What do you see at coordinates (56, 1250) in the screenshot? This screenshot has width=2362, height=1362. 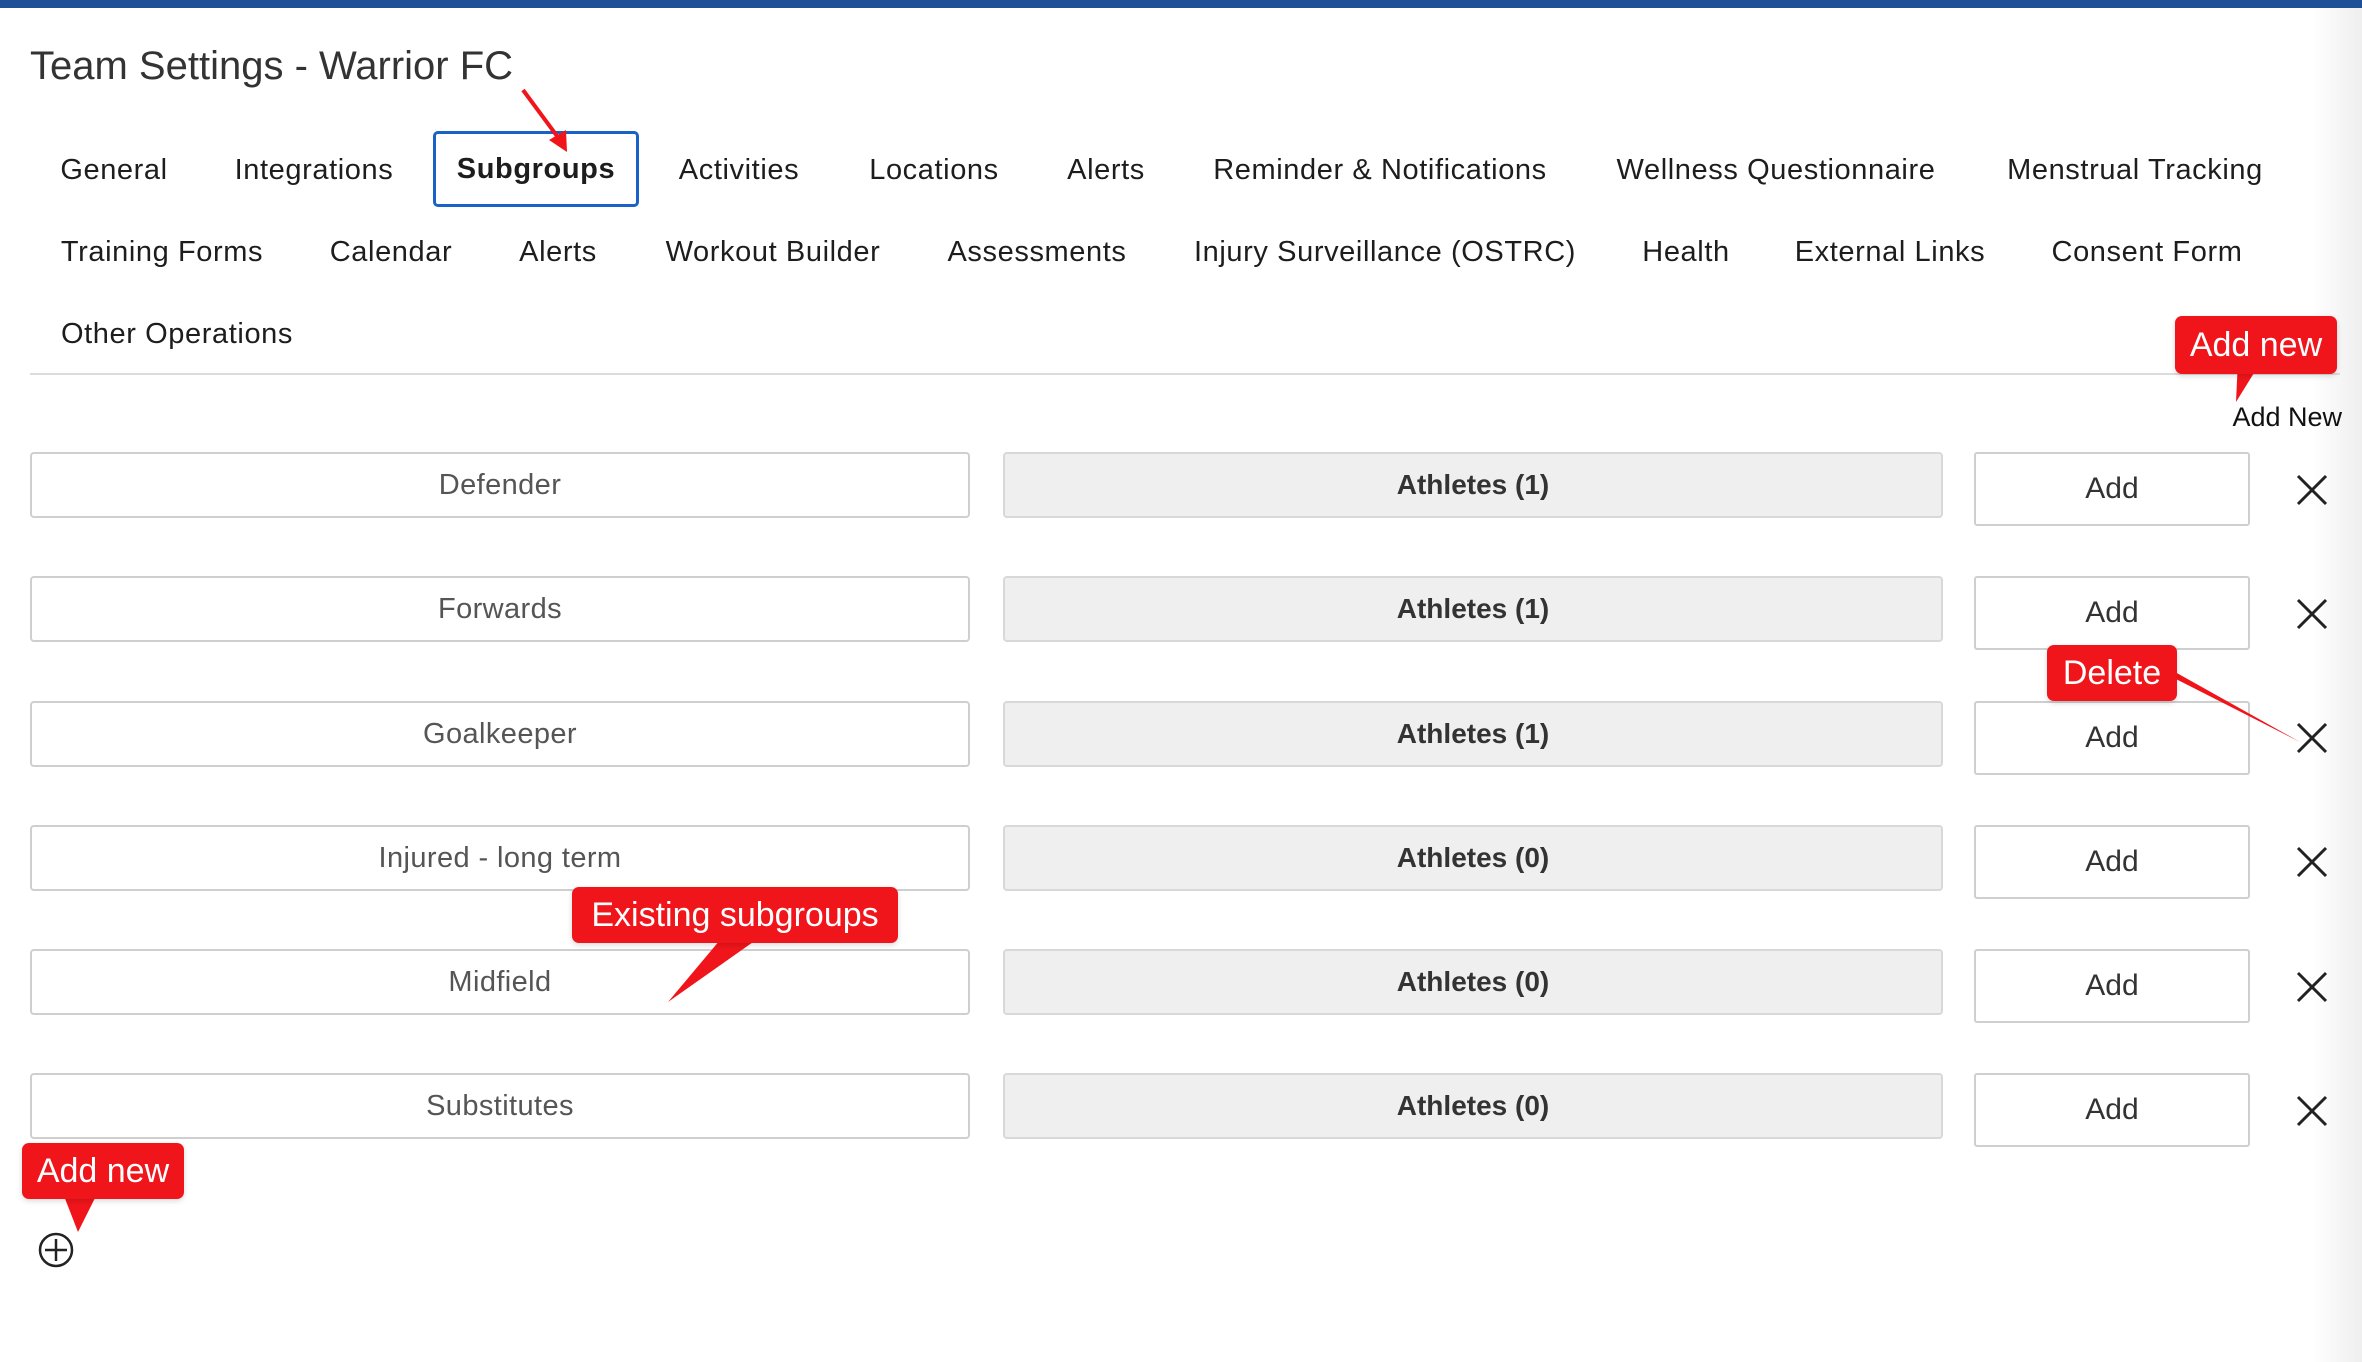 I see `plus-circle-icon` at bounding box center [56, 1250].